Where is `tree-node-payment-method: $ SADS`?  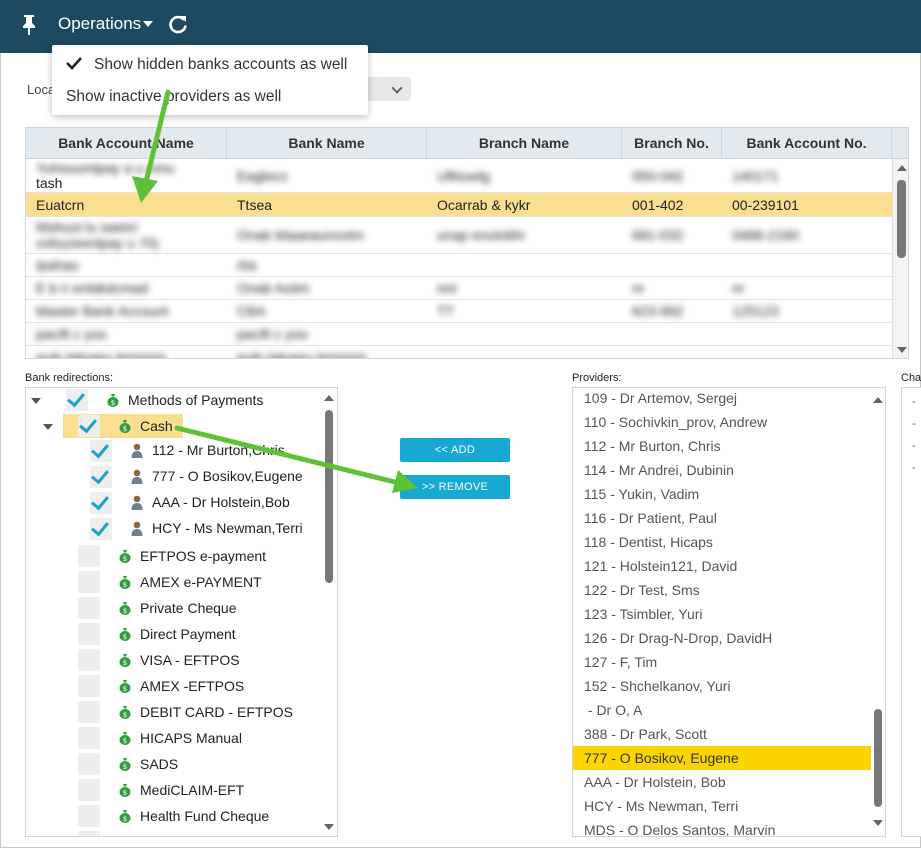
tree-node-payment-method: $ SADS is located at coordinates (173, 765).